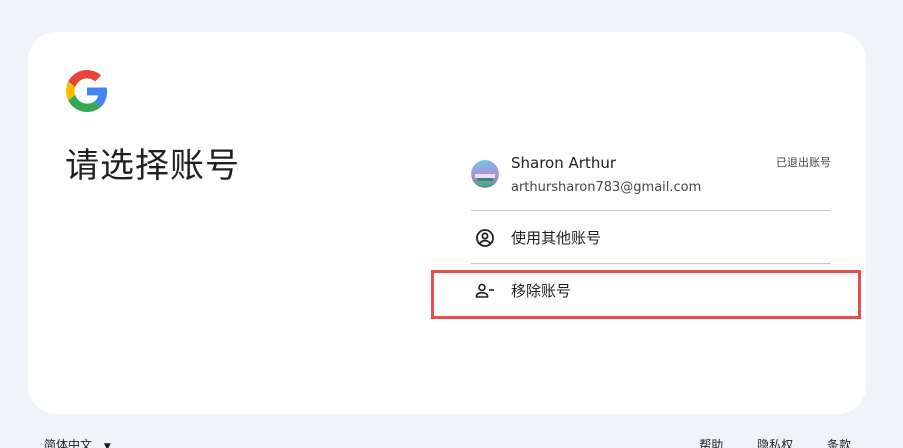 Image resolution: width=903 pixels, height=448 pixels. What do you see at coordinates (485, 174) in the screenshot?
I see `avatar-icon` at bounding box center [485, 174].